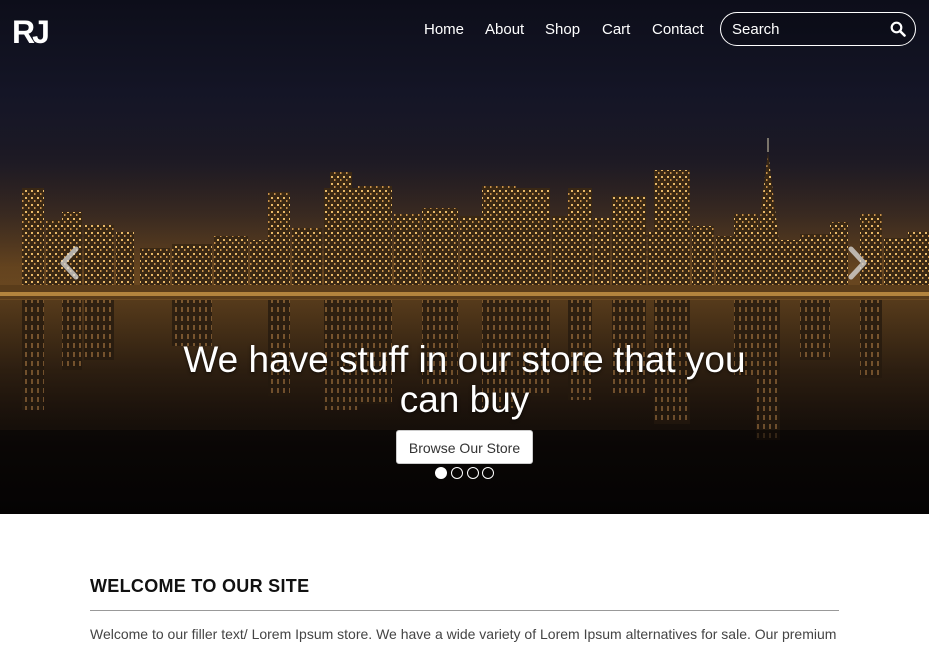  I want to click on nav-link-contact: Contact, so click(678, 30).